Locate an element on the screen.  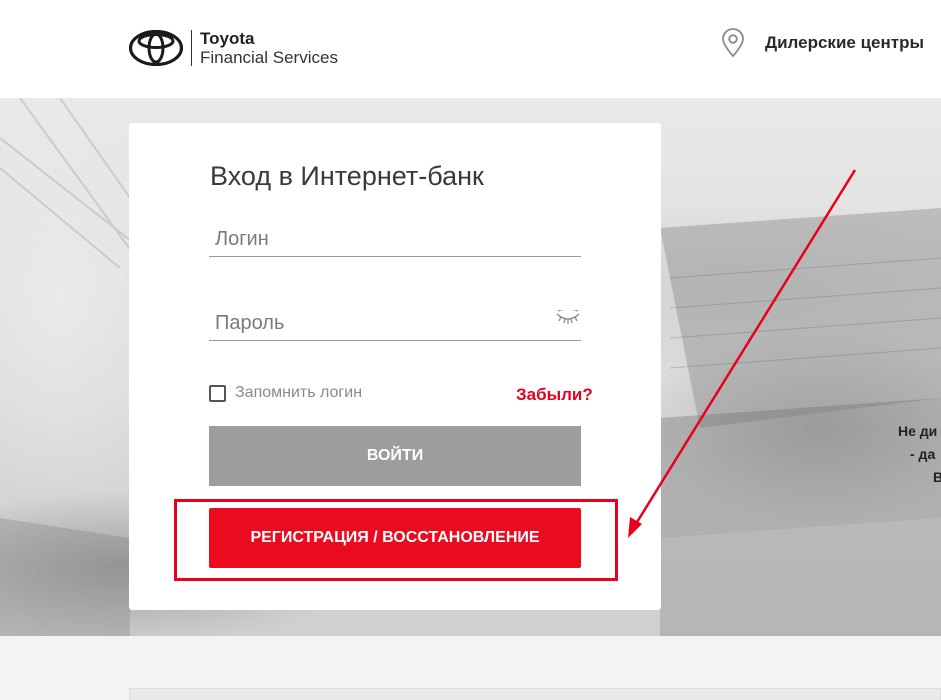
hero-side-text: Не ди - да В is located at coordinates (919, 454).